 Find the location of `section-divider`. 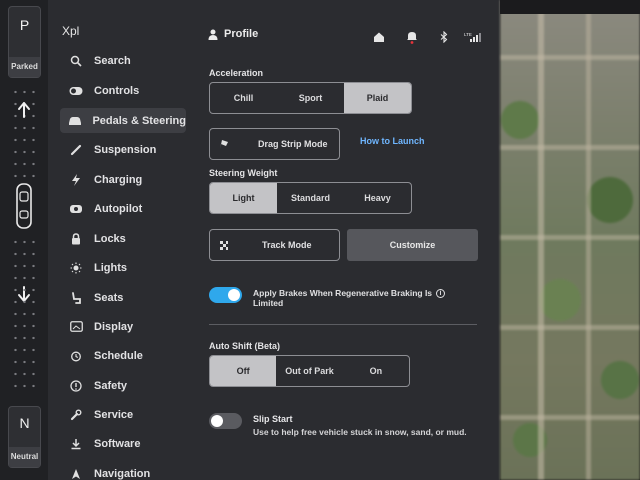

section-divider is located at coordinates (343, 324).